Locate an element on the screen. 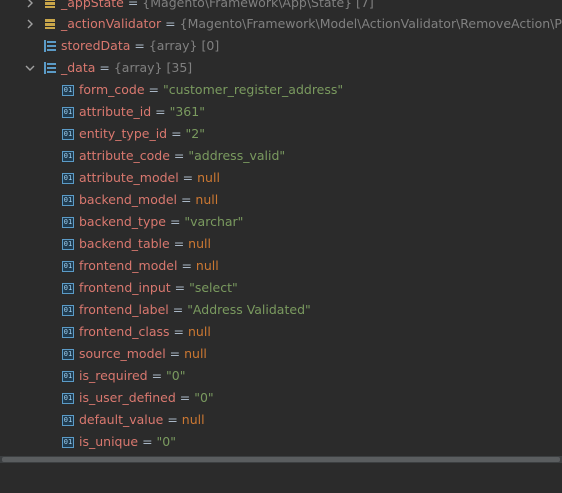  field-name: is_unique is located at coordinates (109, 441).